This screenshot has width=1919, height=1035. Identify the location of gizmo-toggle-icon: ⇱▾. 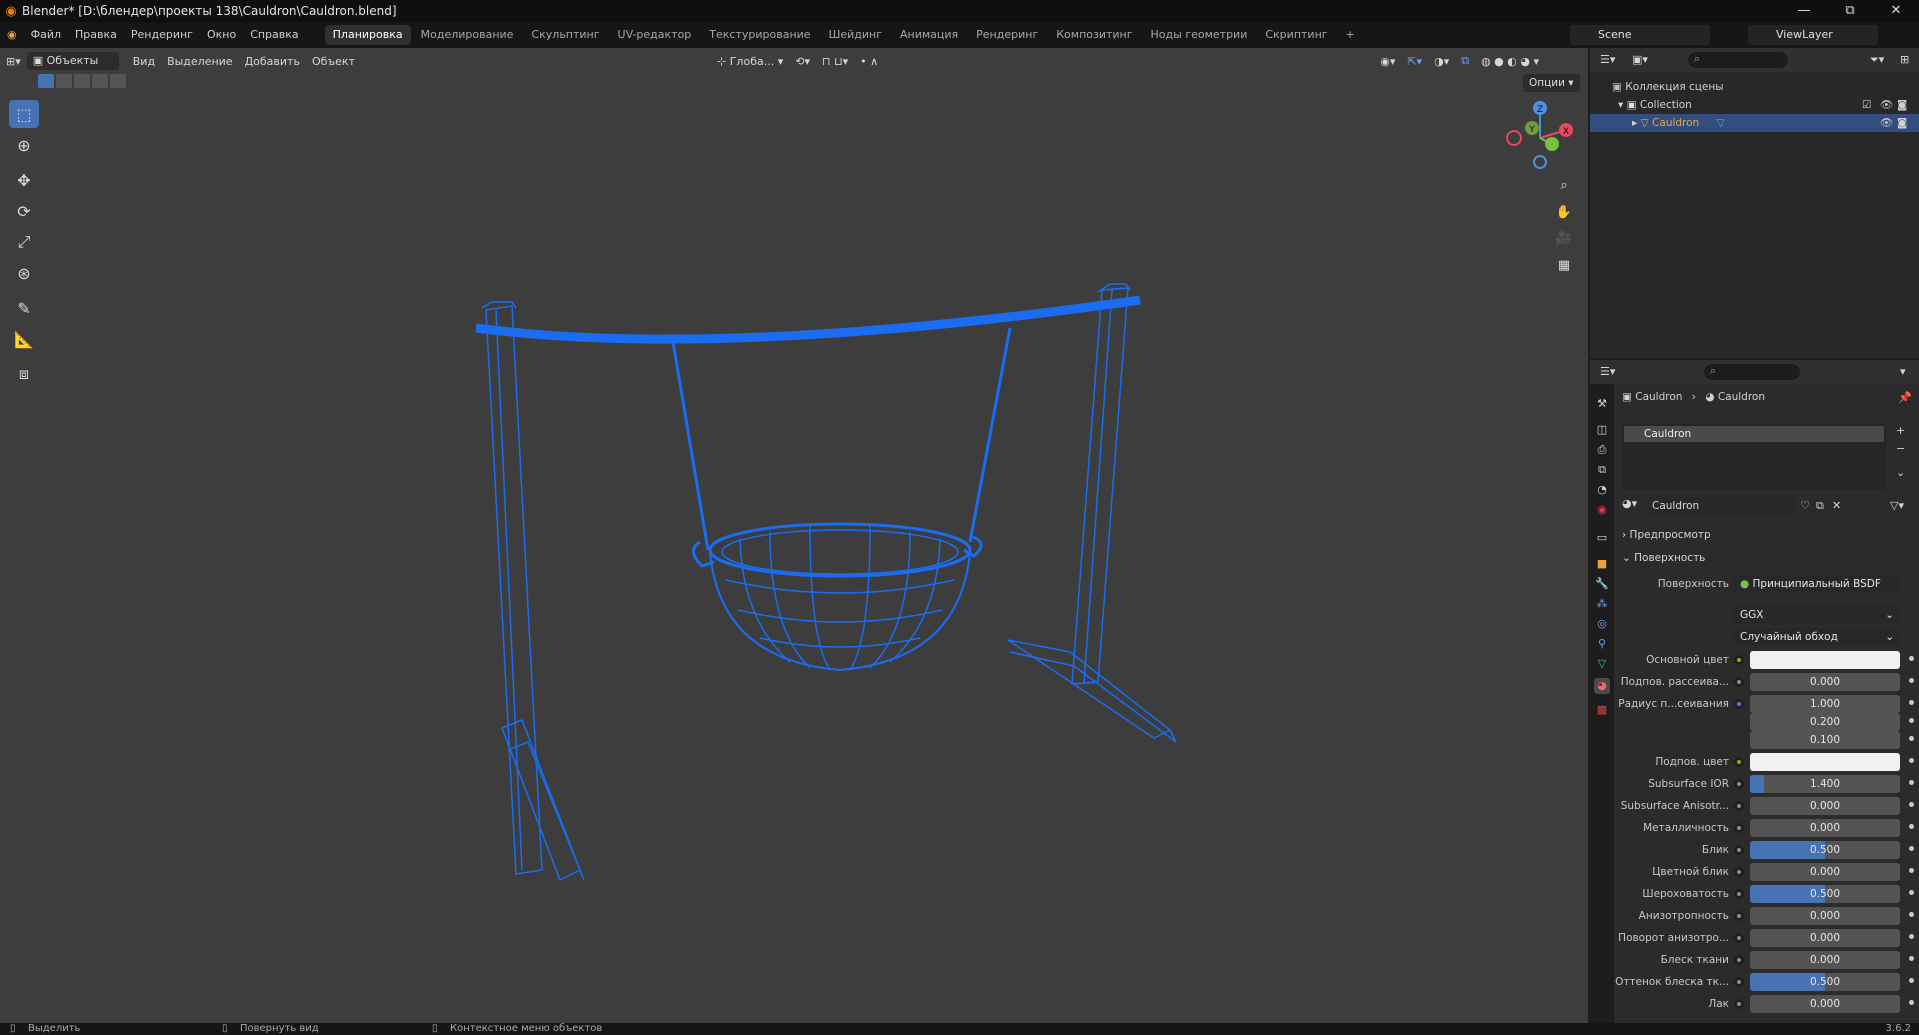
(1414, 61).